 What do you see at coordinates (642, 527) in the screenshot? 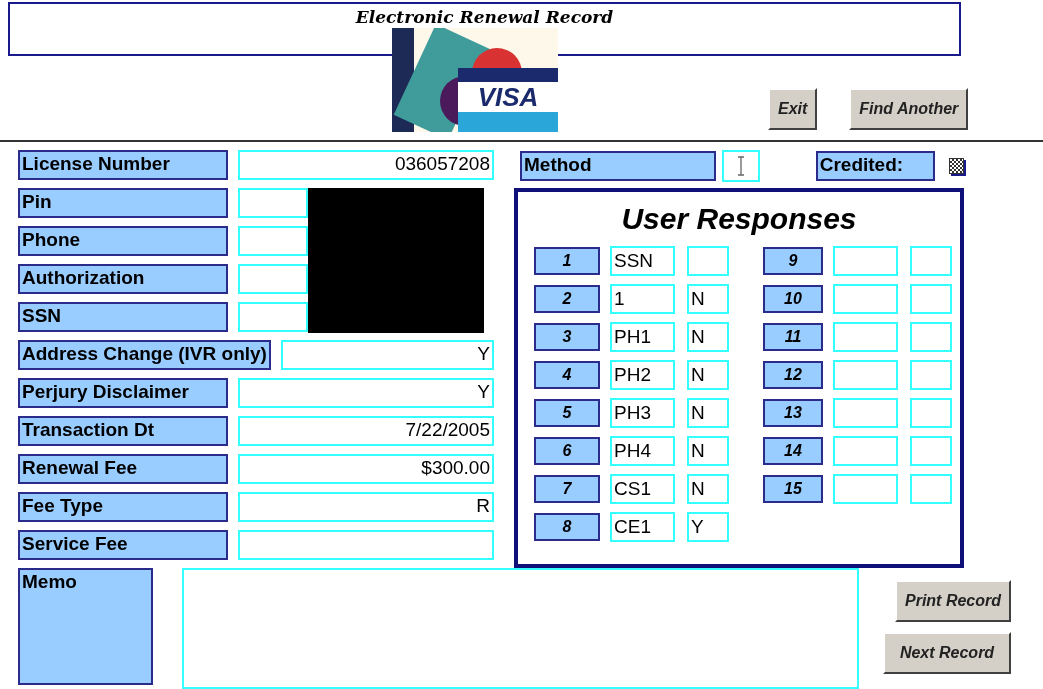
I see `response-code-field: CE1` at bounding box center [642, 527].